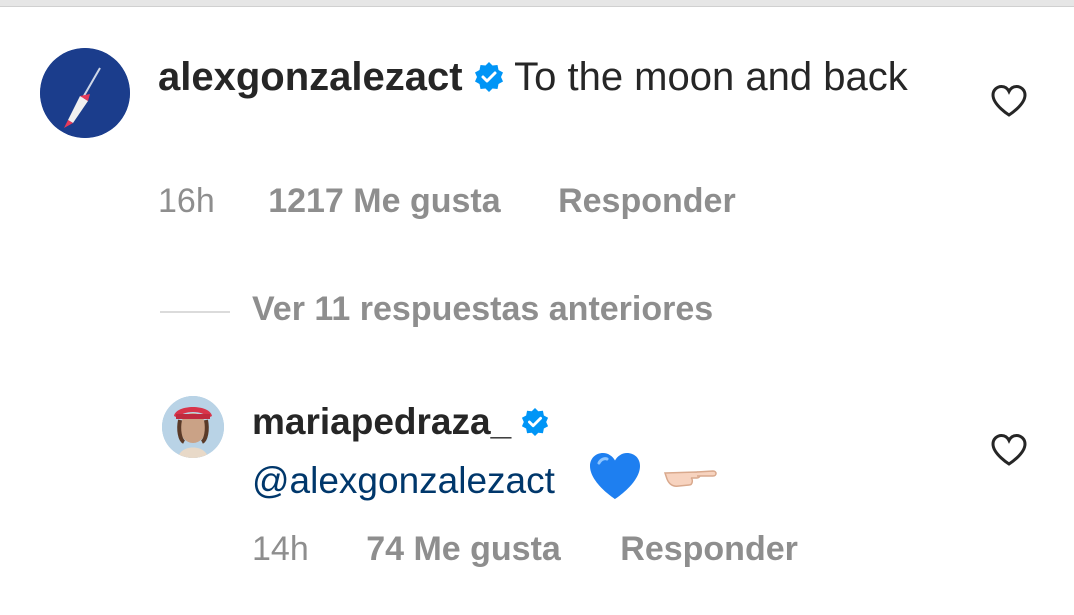 This screenshot has height=615, width=1074. What do you see at coordinates (381, 421) in the screenshot?
I see `username: mariapedraza_` at bounding box center [381, 421].